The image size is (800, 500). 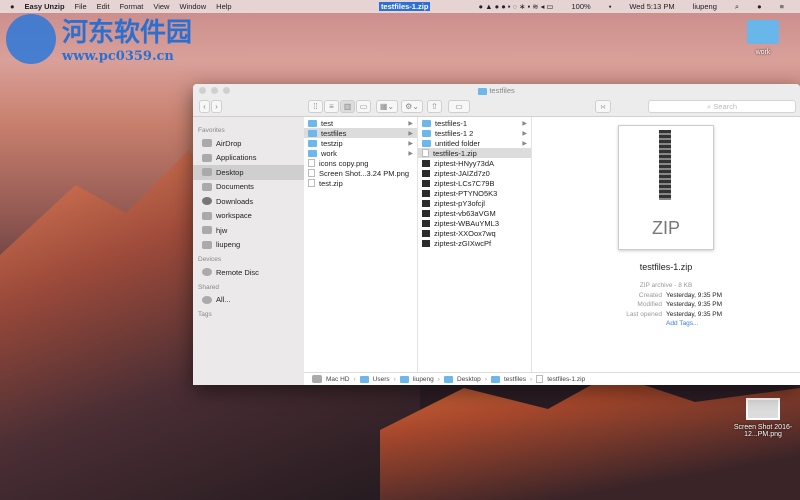 I want to click on gallery-view-button: ▭, so click(x=363, y=106).